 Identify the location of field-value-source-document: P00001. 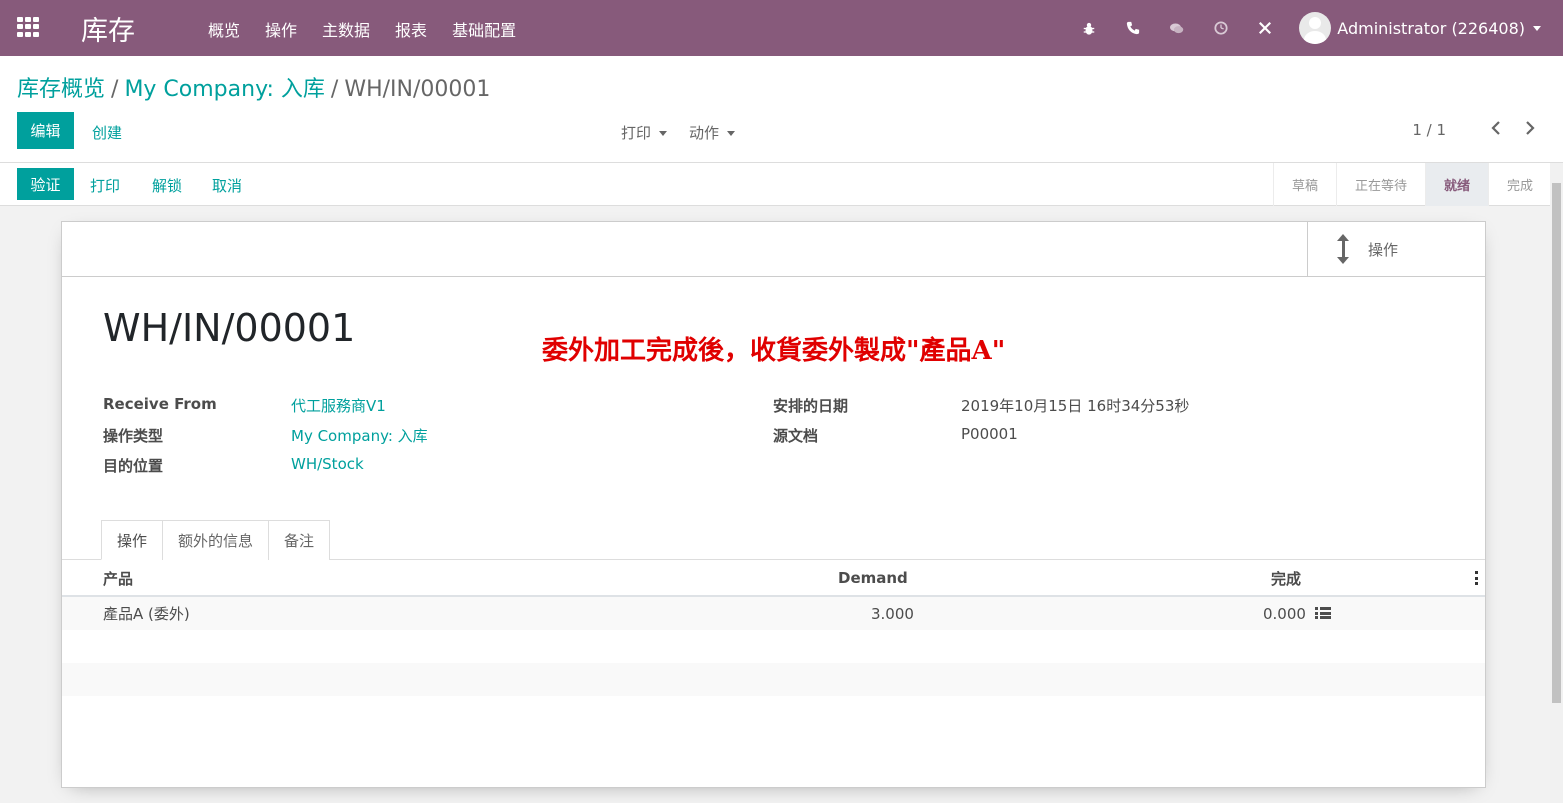
(989, 434).